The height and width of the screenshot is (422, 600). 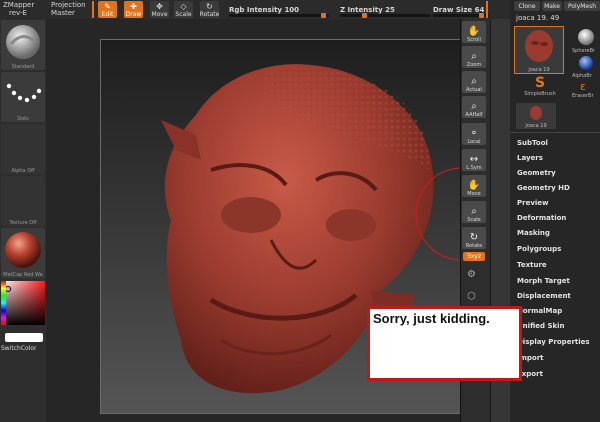 I want to click on hue-strip, so click(x=3, y=303).